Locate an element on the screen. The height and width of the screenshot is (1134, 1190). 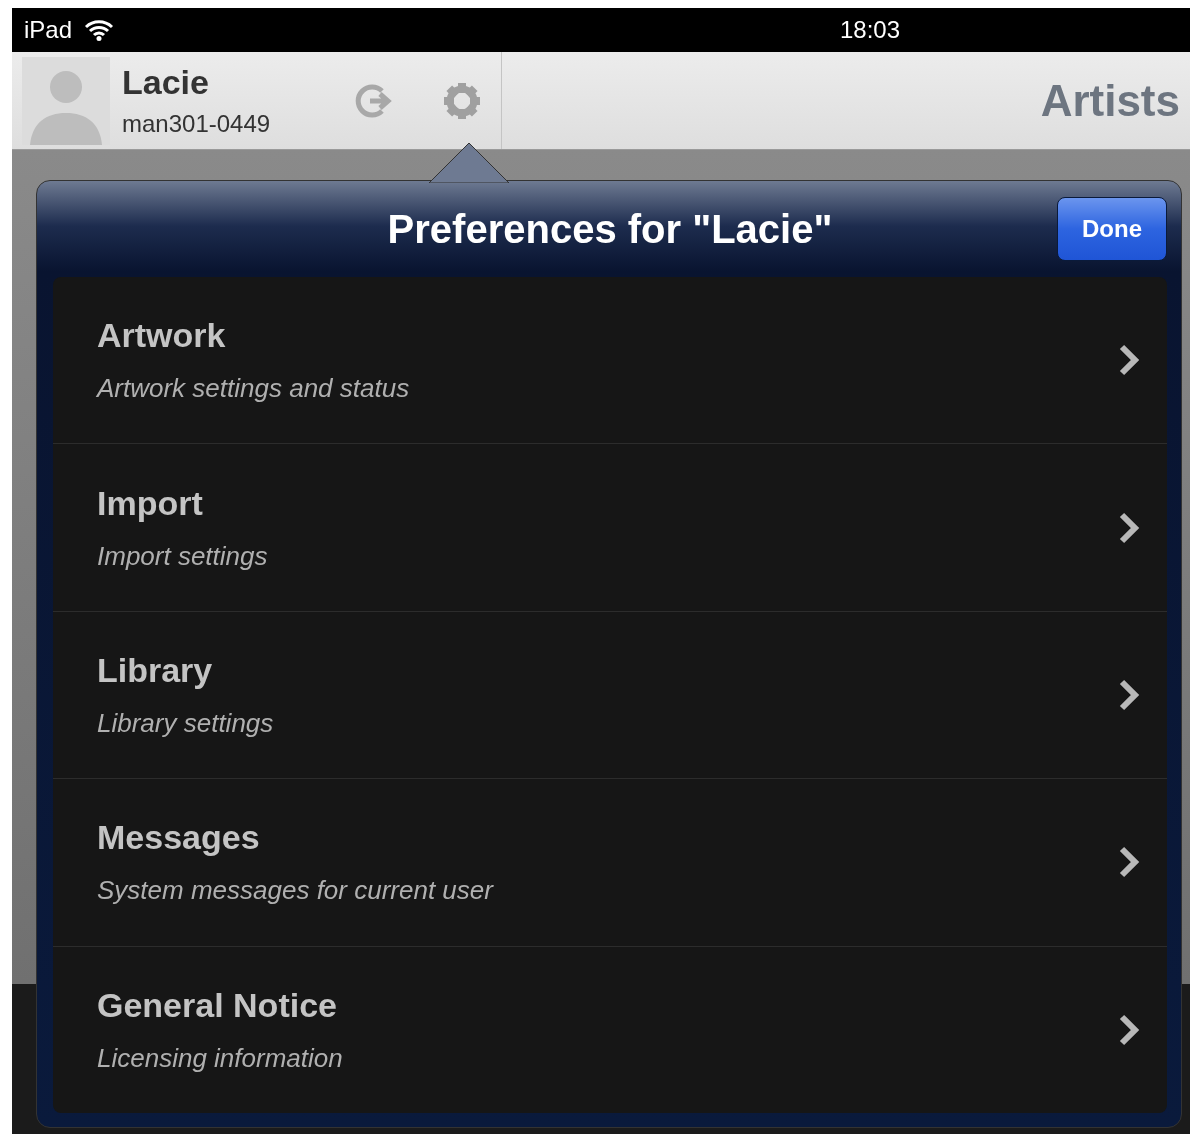
row-subtitle: Licensing information is located at coordinates (220, 1058).